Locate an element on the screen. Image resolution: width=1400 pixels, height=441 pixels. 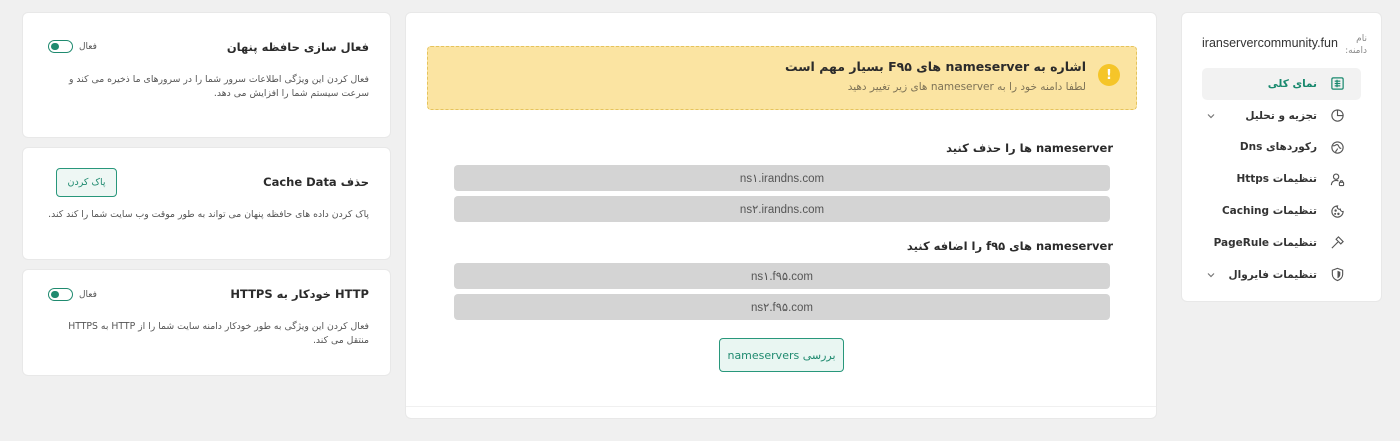
cache-setting-title: فعال سازی حافظه پنهان is located at coordinates (297, 47).